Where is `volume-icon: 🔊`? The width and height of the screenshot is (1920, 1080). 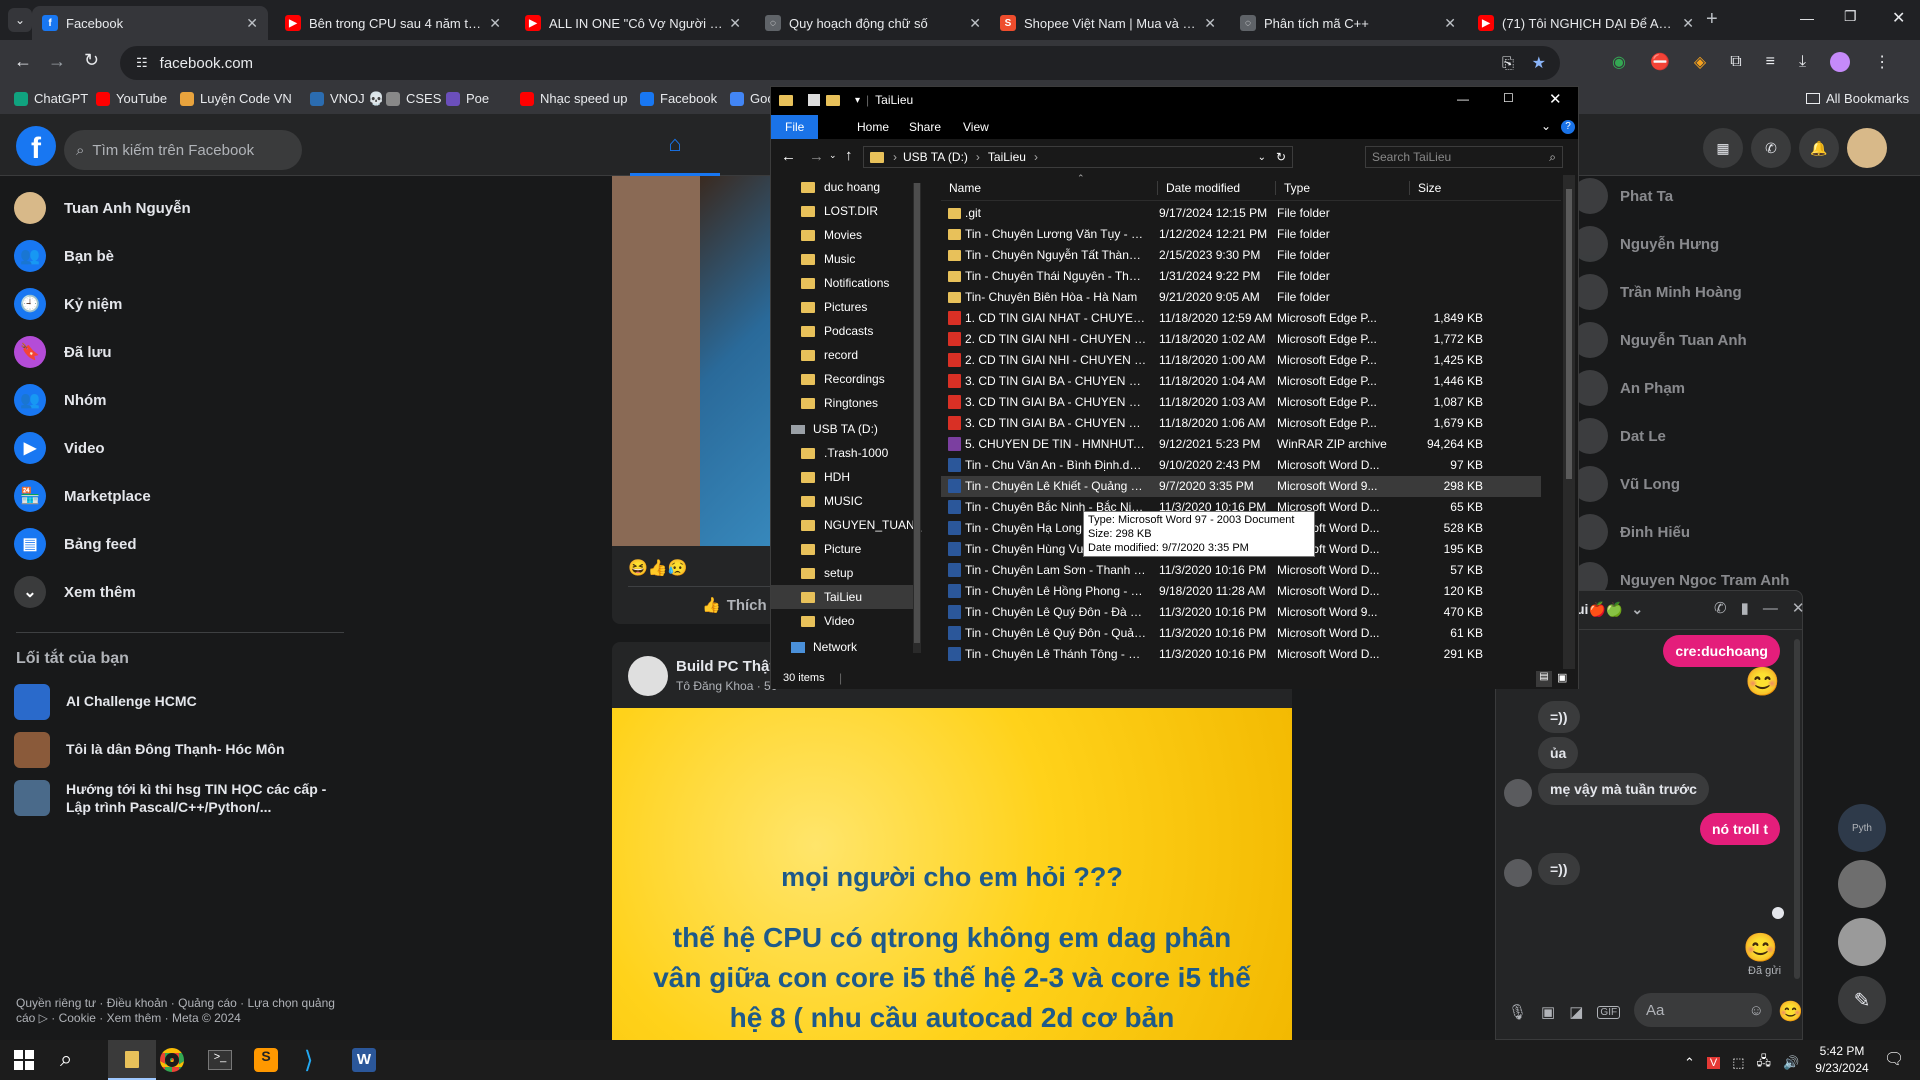 volume-icon: 🔊 is located at coordinates (1791, 1063).